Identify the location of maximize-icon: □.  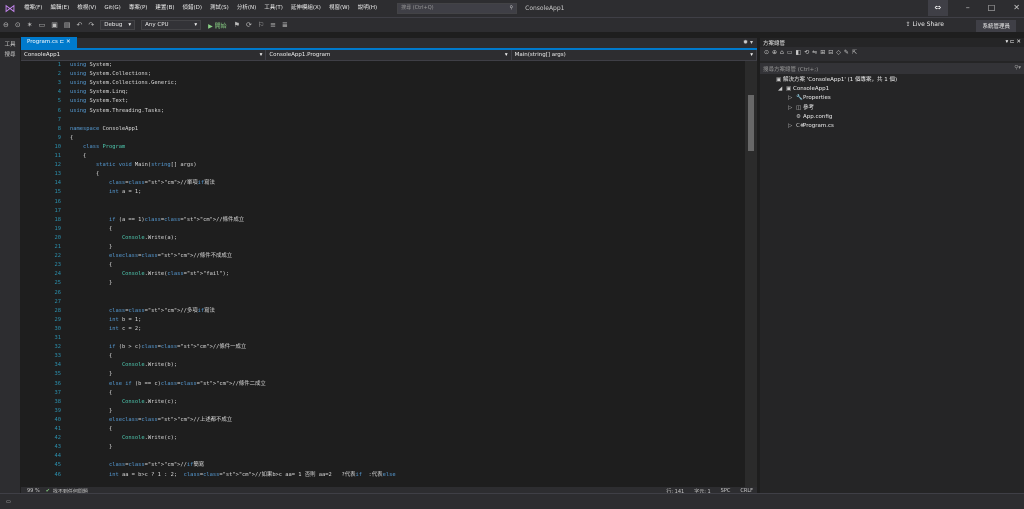
(992, 8).